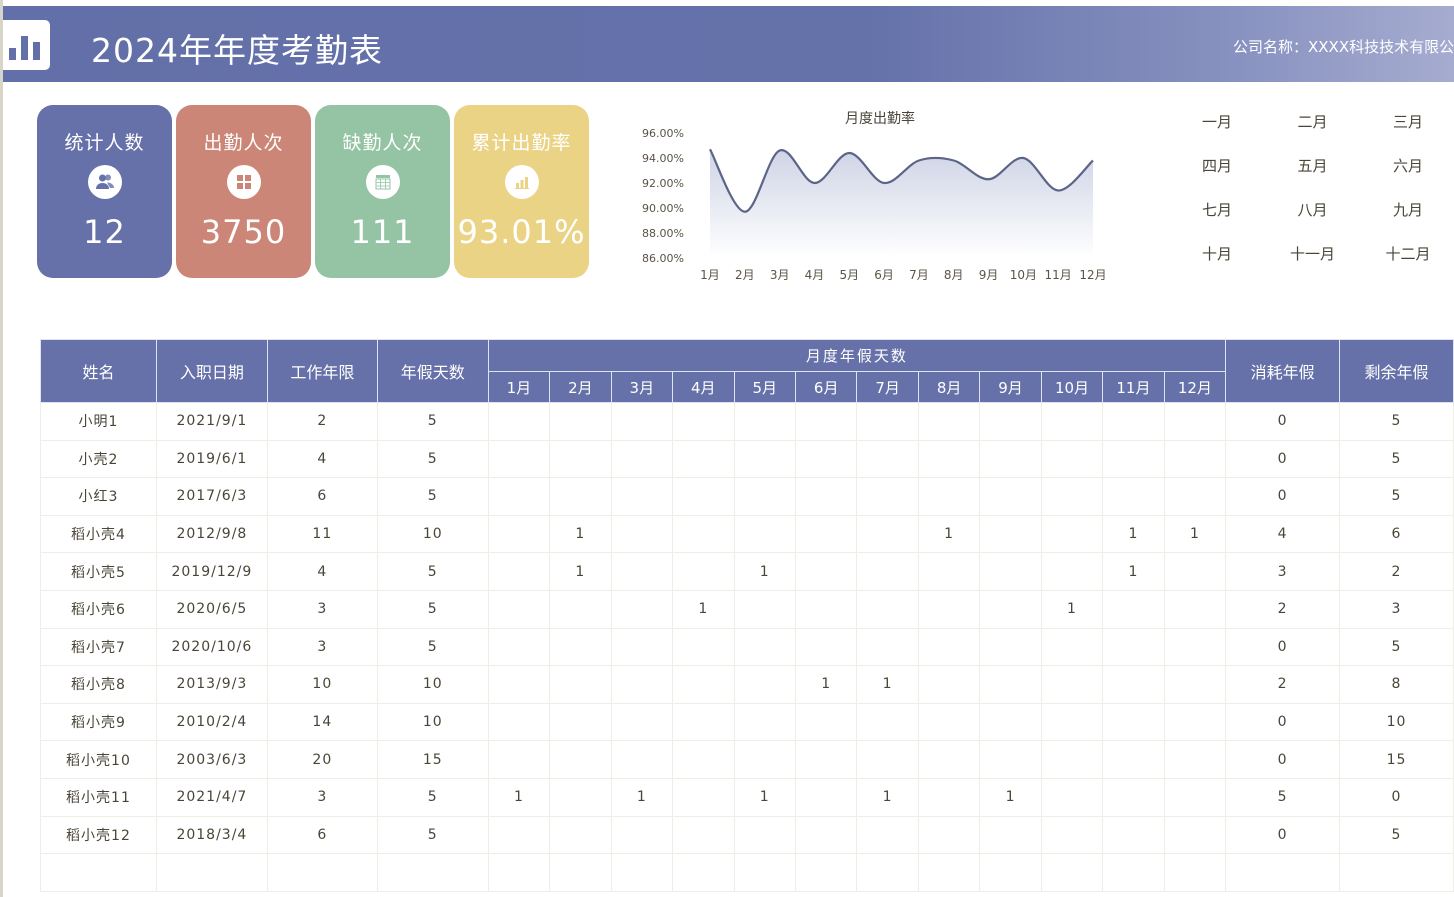 Image resolution: width=1454 pixels, height=897 pixels. Describe the element at coordinates (1283, 571) in the screenshot. I see `cell-used: 3` at that location.